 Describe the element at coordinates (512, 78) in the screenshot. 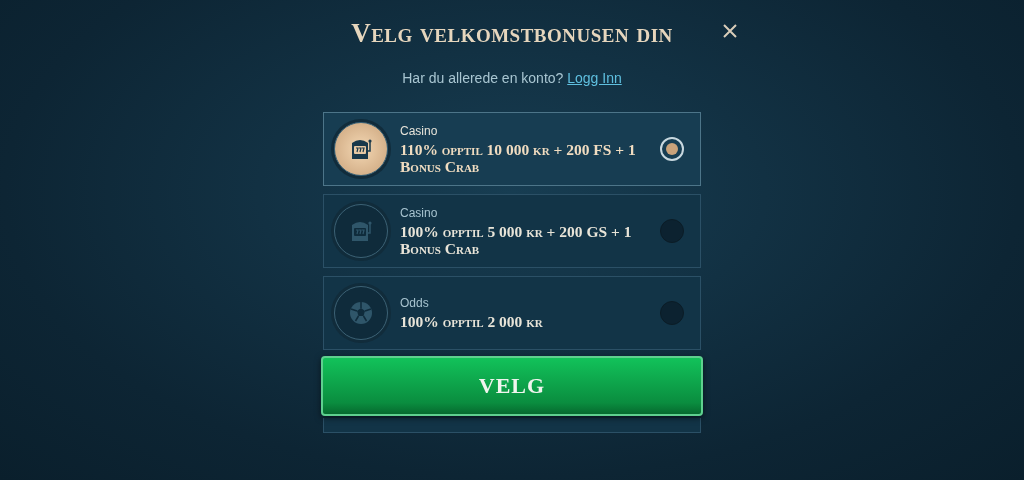

I see `login-prompt: Har du allerede en konto? Logg Inn` at that location.